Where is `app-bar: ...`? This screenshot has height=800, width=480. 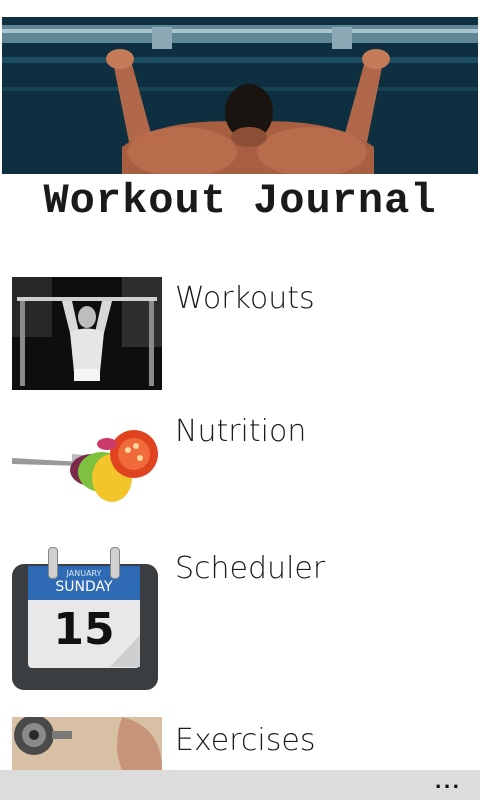 app-bar: ... is located at coordinates (240, 785).